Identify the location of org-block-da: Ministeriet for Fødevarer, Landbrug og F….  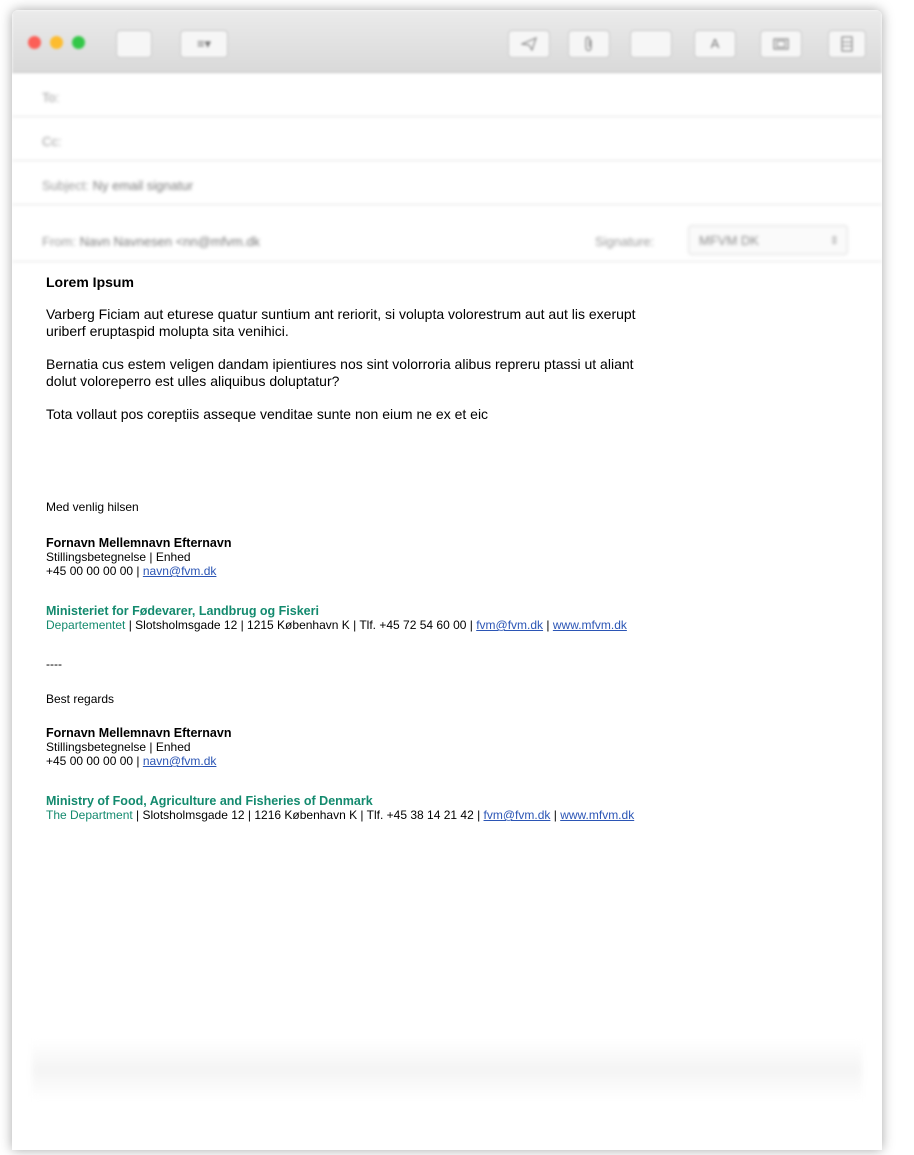
(336, 618).